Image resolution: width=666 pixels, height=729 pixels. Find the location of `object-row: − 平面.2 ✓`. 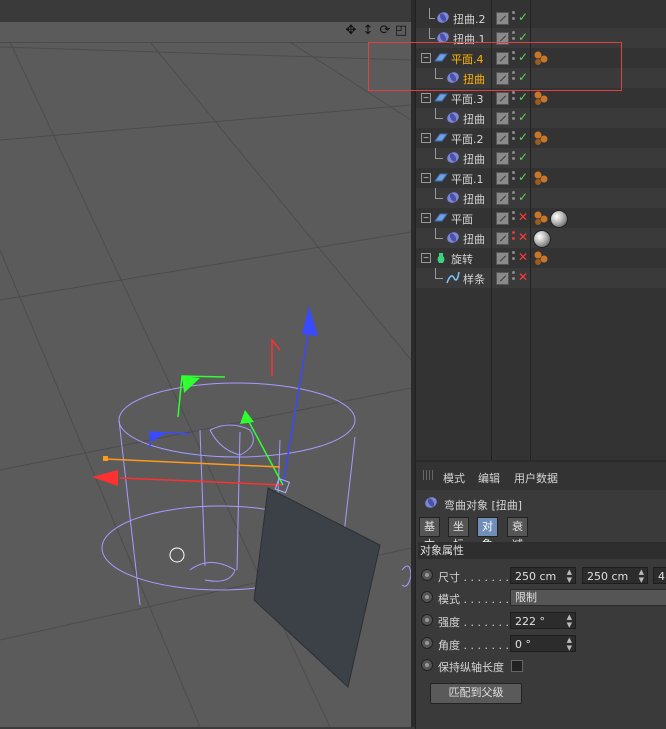

object-row: − 平面.2 ✓ is located at coordinates (541, 138).